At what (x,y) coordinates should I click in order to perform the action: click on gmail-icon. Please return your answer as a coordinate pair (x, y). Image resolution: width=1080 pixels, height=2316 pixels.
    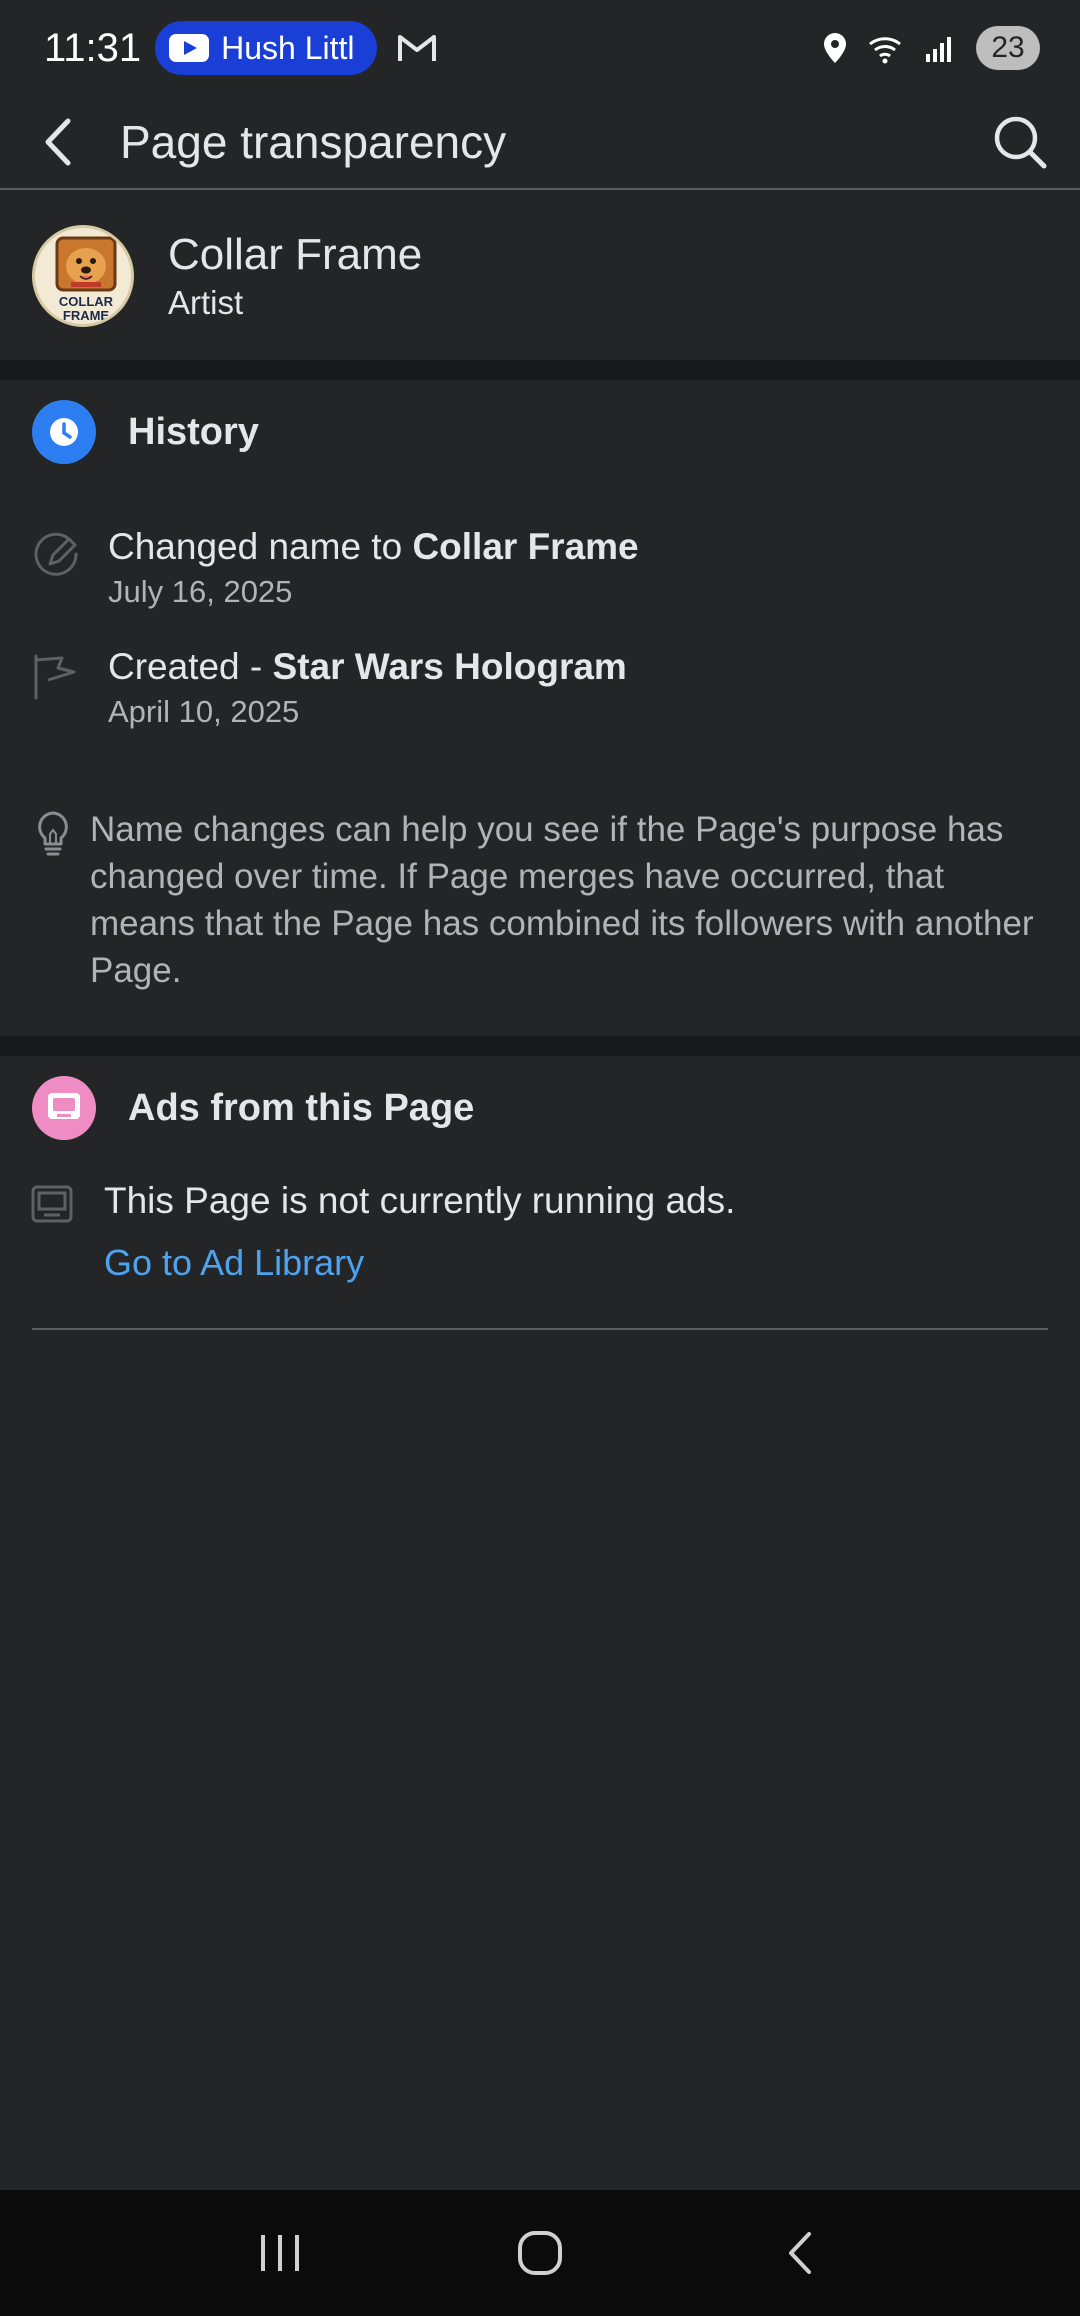
    Looking at the image, I should click on (417, 48).